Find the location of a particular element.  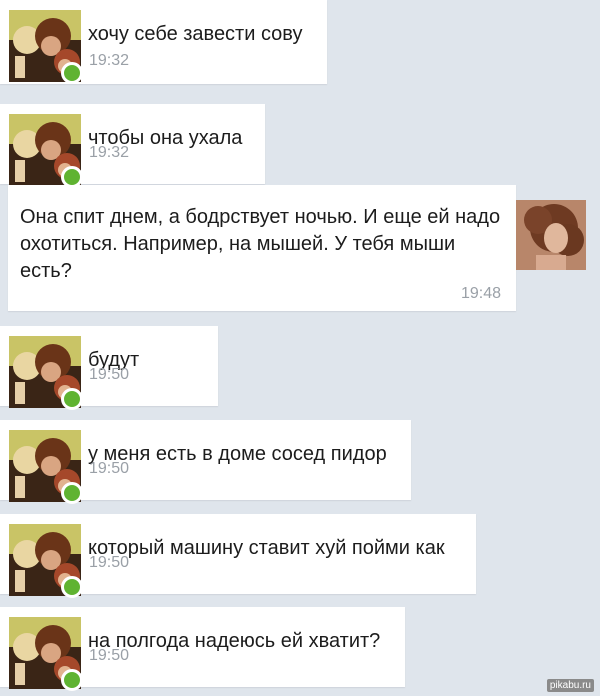

watermark: pikabu.ru is located at coordinates (570, 685).